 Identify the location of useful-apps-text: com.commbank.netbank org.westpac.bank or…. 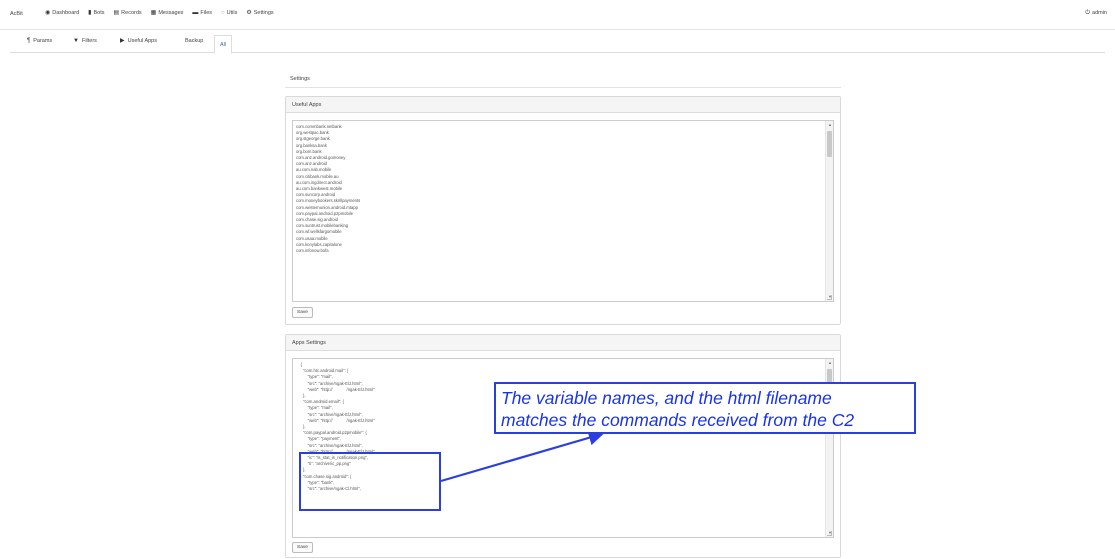
(328, 189).